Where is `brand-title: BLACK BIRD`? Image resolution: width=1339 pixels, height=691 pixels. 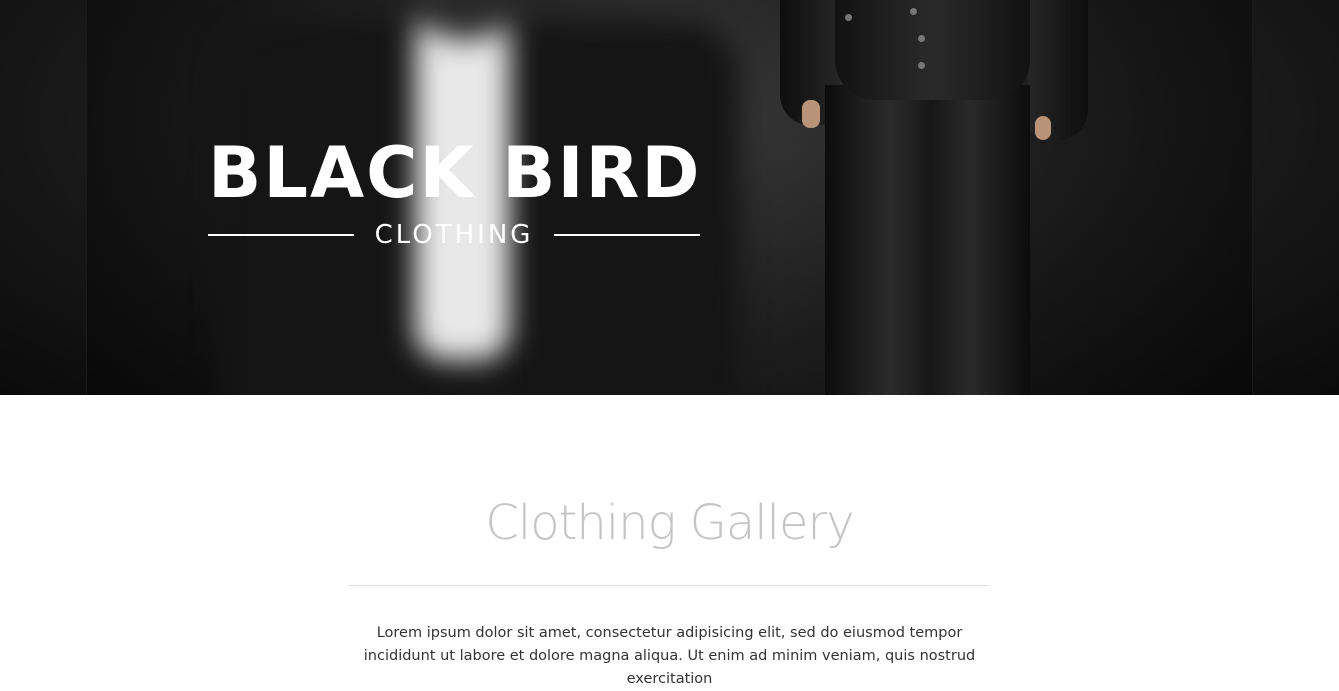 brand-title: BLACK BIRD is located at coordinates (455, 173).